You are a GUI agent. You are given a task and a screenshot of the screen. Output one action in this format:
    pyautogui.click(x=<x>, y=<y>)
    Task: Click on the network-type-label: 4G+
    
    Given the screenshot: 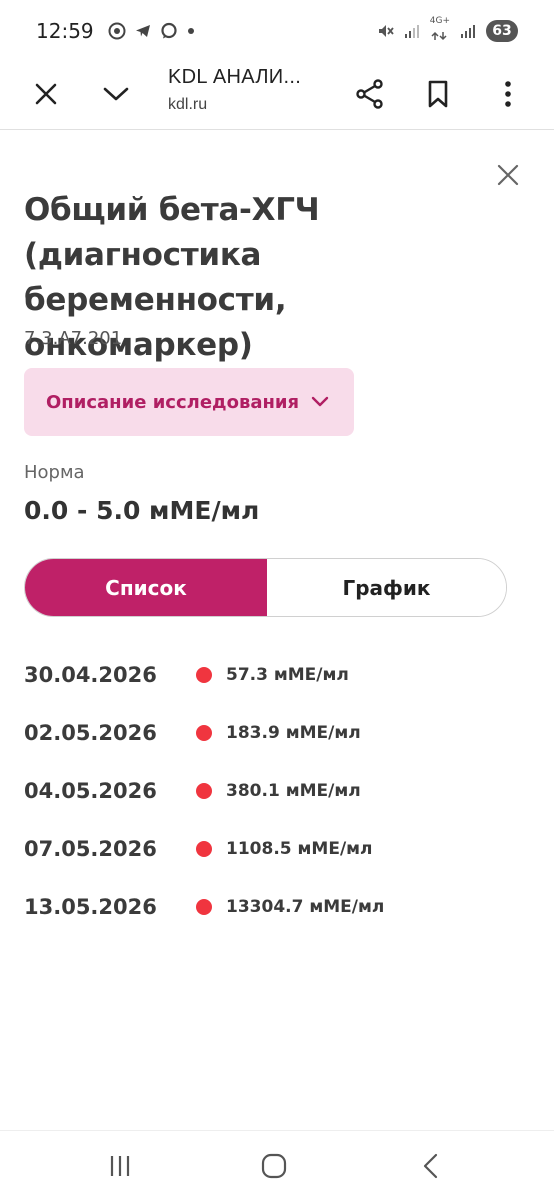 What is the action you would take?
    pyautogui.click(x=439, y=21)
    